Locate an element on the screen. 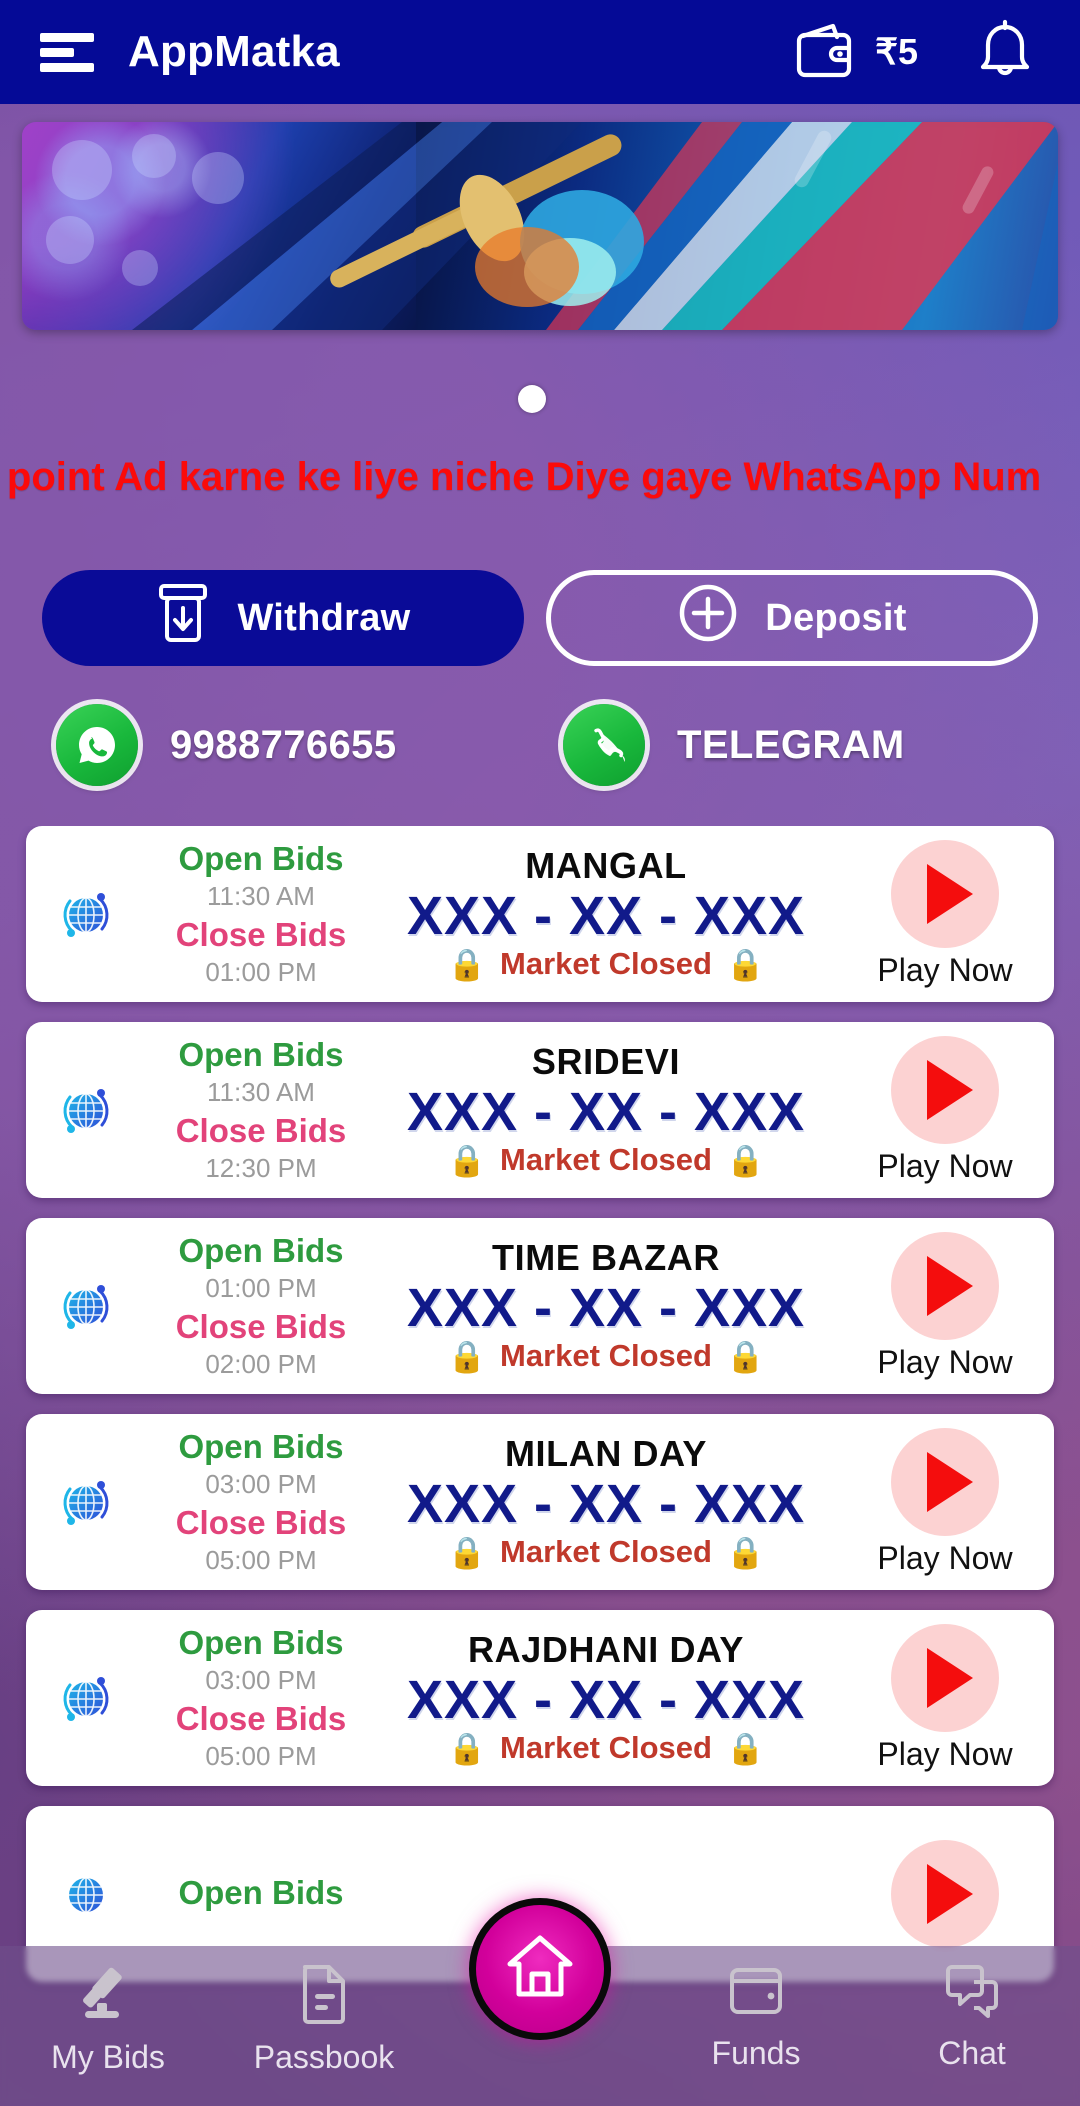 Image resolution: width=1080 pixels, height=2106 pixels. wallet-balance: ₹5 is located at coordinates (896, 51).